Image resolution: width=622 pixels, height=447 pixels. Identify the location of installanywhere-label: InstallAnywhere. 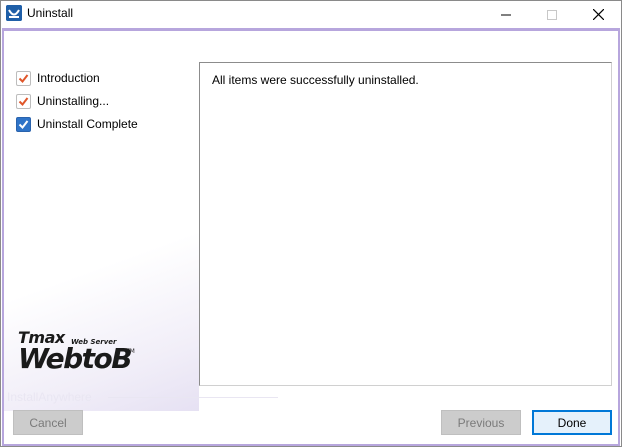
(49, 397).